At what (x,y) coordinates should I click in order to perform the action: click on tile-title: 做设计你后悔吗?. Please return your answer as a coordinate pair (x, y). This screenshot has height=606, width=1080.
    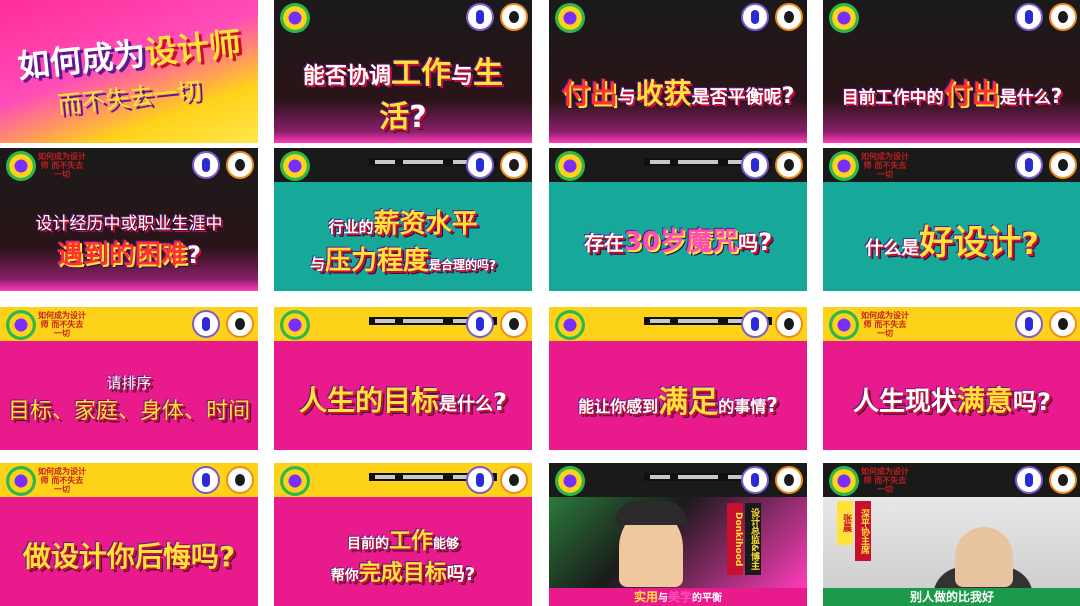
    Looking at the image, I should click on (129, 554).